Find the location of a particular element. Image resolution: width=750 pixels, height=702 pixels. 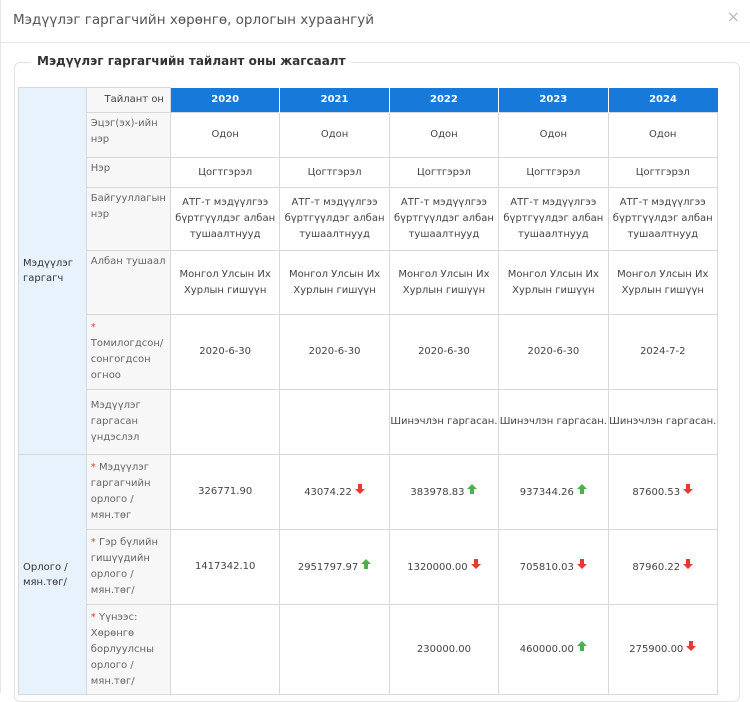

cell-value: 326771.90 is located at coordinates (225, 491).